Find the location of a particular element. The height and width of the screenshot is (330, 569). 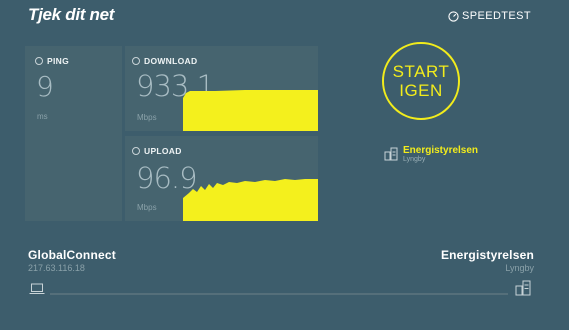

server-rack-icon is located at coordinates (523, 288).